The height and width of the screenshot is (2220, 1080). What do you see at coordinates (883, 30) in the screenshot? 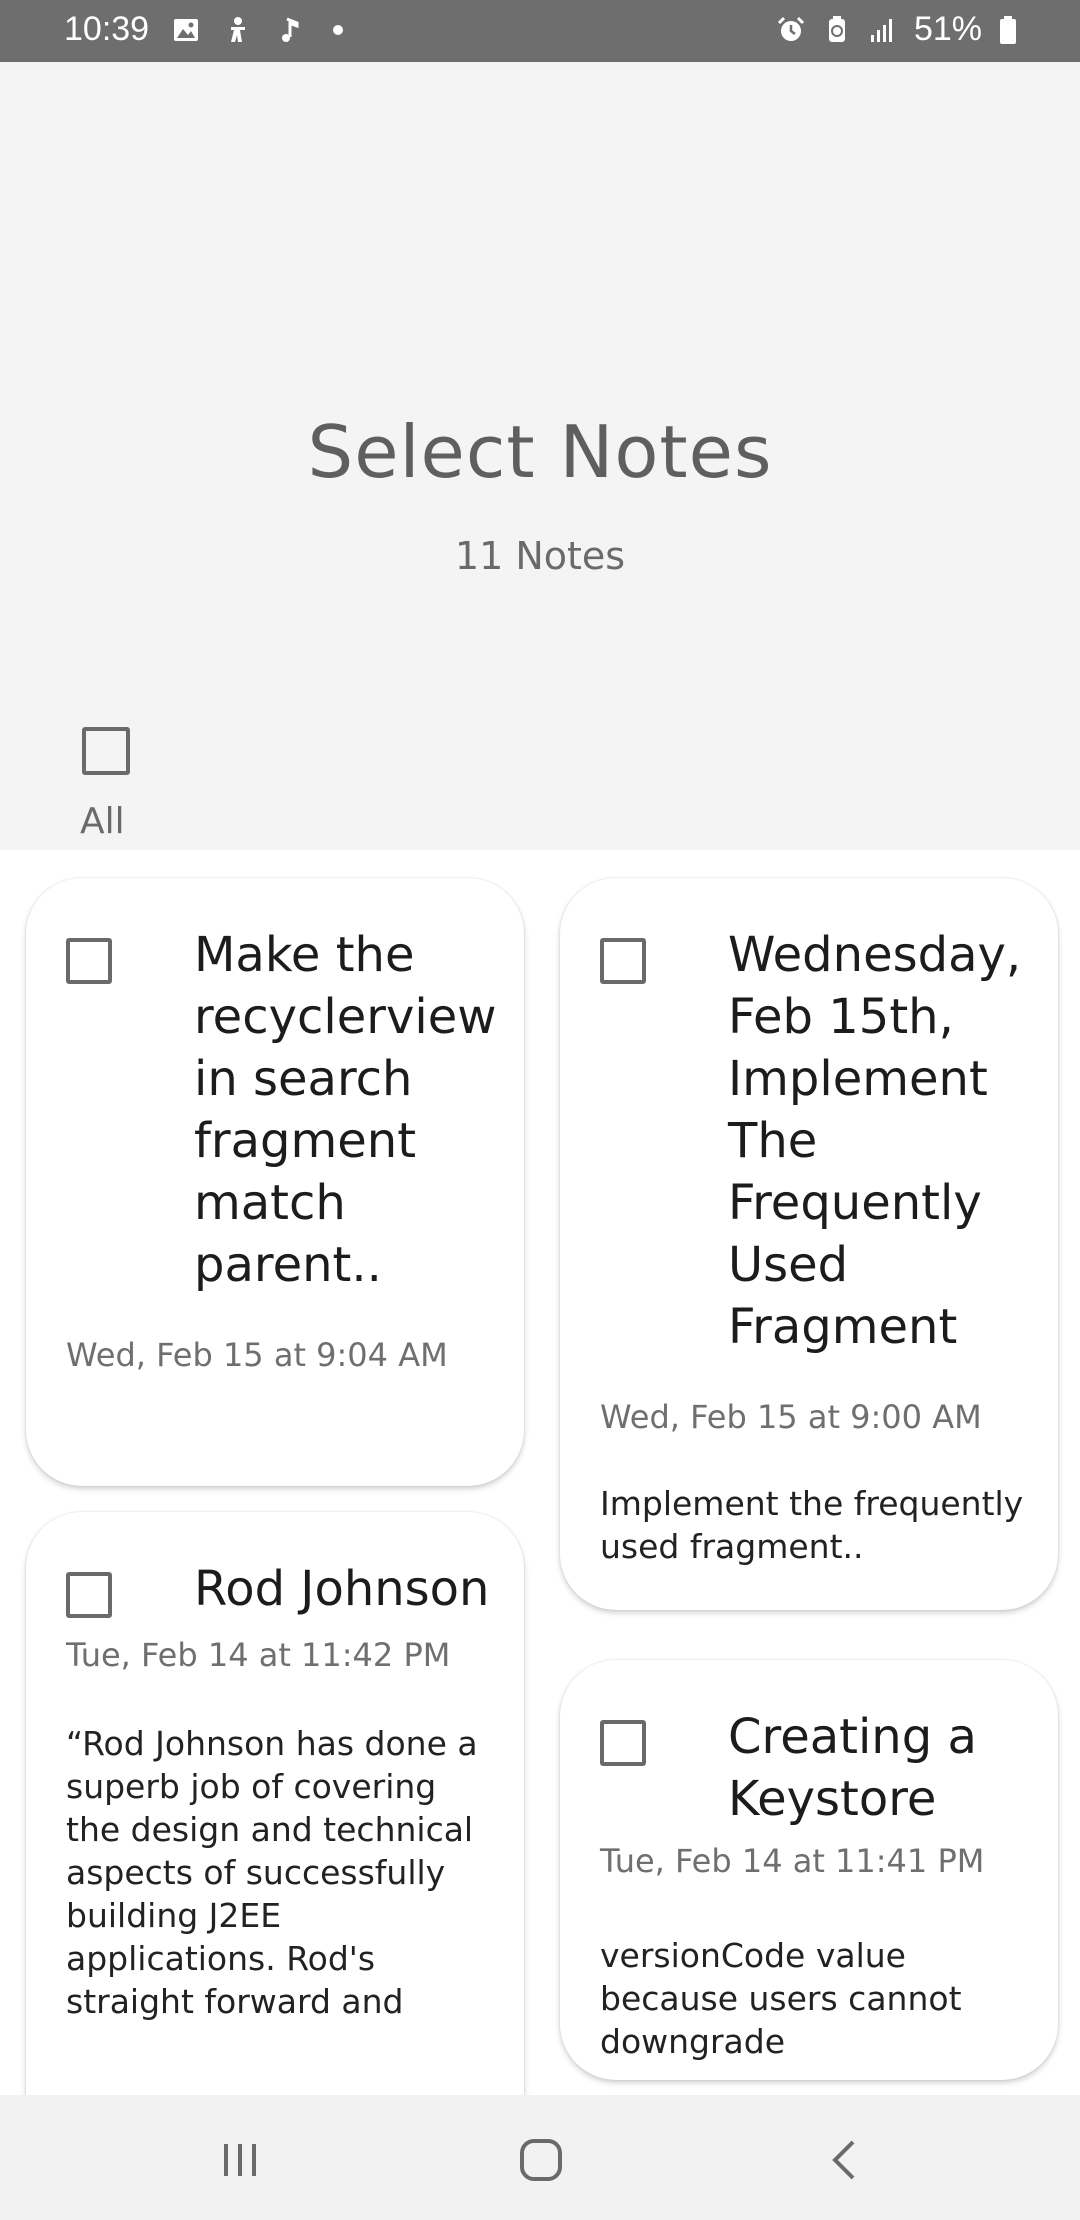
I see `signal-icon` at bounding box center [883, 30].